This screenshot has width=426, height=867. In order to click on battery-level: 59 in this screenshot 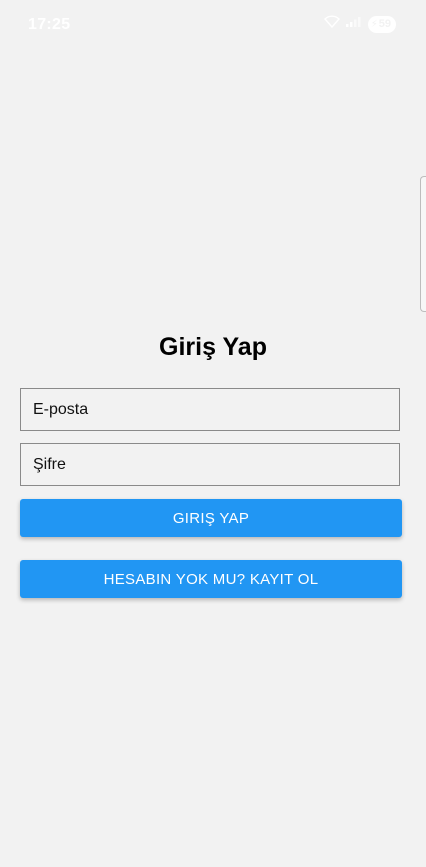, I will do `click(384, 24)`.